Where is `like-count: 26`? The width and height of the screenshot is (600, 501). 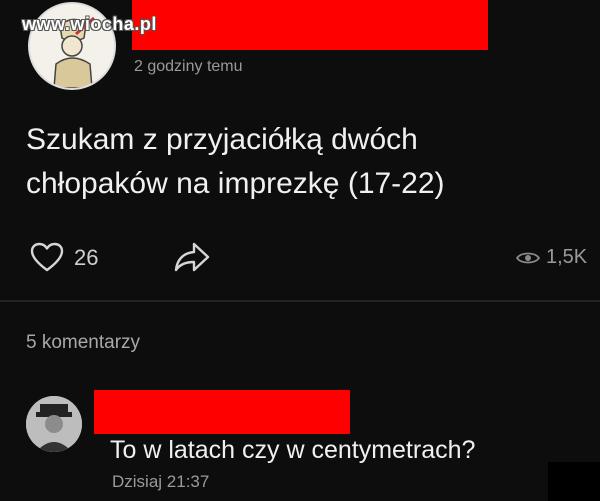 like-count: 26 is located at coordinates (86, 257).